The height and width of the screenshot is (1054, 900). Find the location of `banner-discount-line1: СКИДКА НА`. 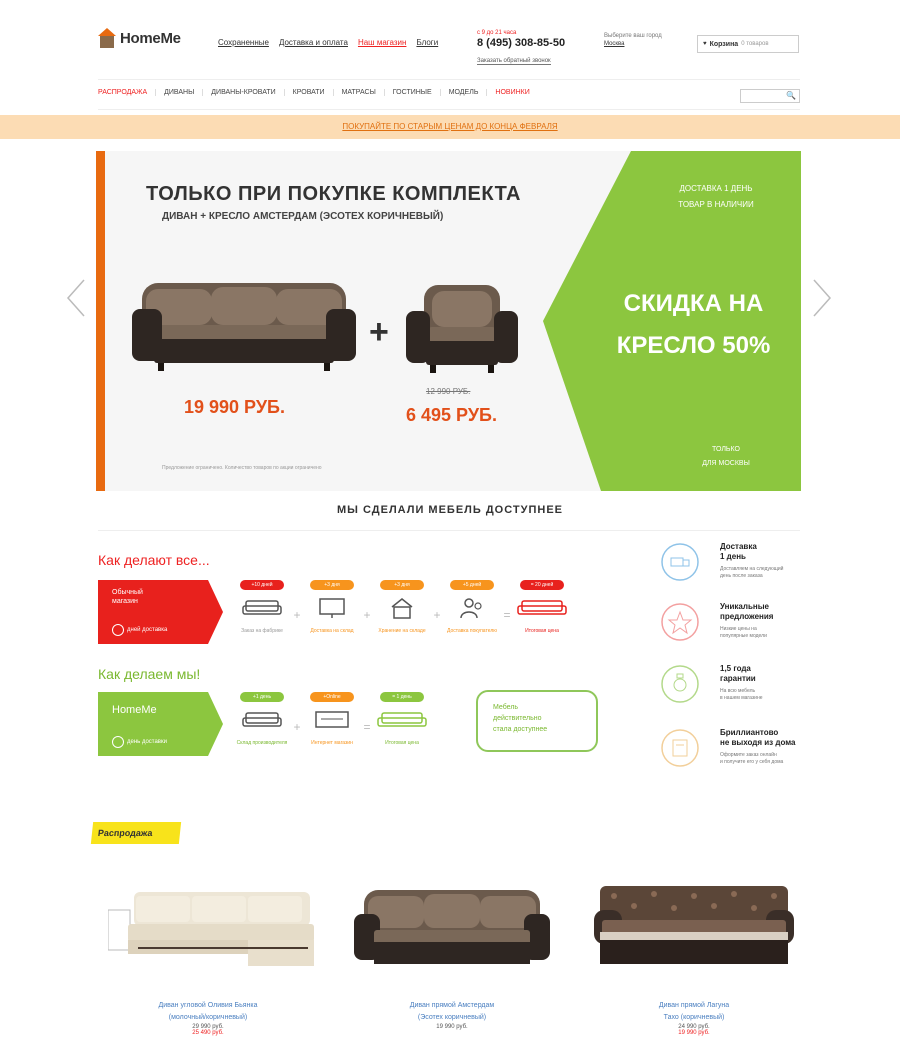

banner-discount-line1: СКИДКА НА is located at coordinates (693, 303).